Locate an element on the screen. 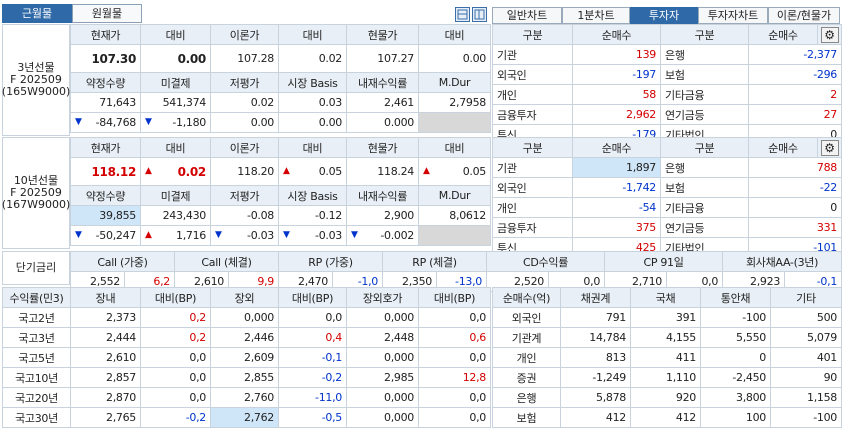 Image resolution: width=845 pixels, height=428 pixels. oi-change: -1,180 is located at coordinates (175, 122).